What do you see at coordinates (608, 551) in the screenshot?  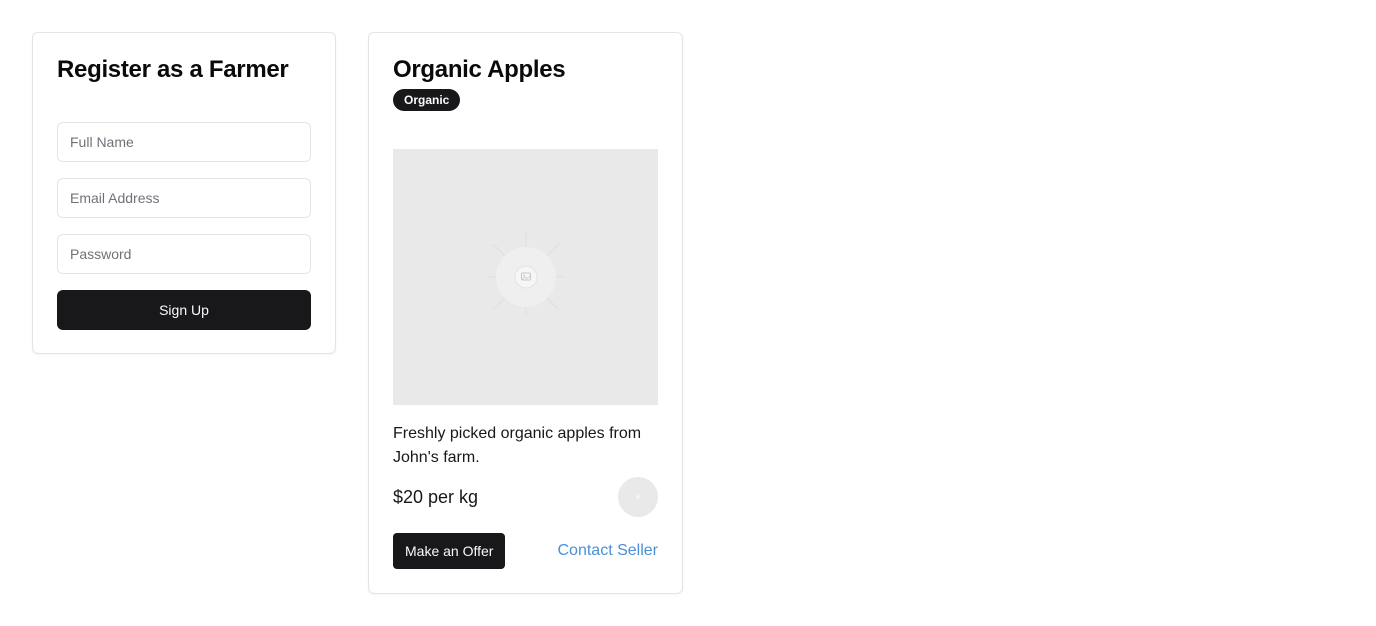 I see `contact-seller-link: Contact Seller` at bounding box center [608, 551].